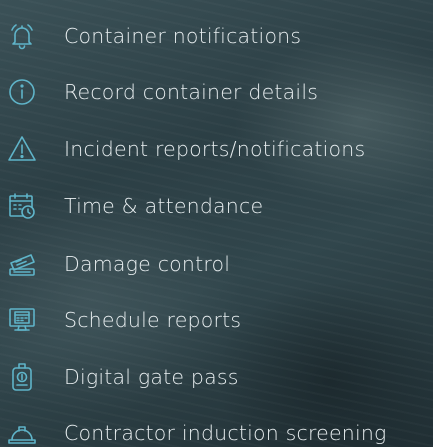  What do you see at coordinates (22, 206) in the screenshot?
I see `calendar-clock-icon` at bounding box center [22, 206].